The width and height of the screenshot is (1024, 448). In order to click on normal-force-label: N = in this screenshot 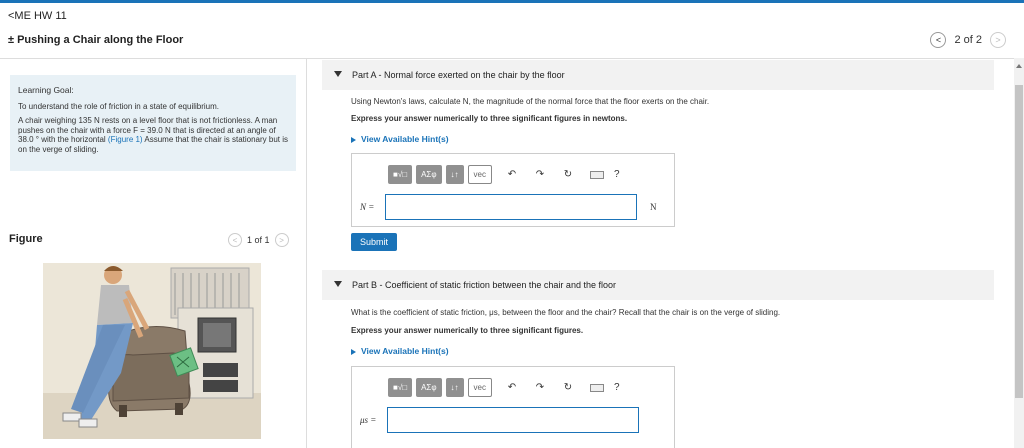, I will do `click(367, 207)`.